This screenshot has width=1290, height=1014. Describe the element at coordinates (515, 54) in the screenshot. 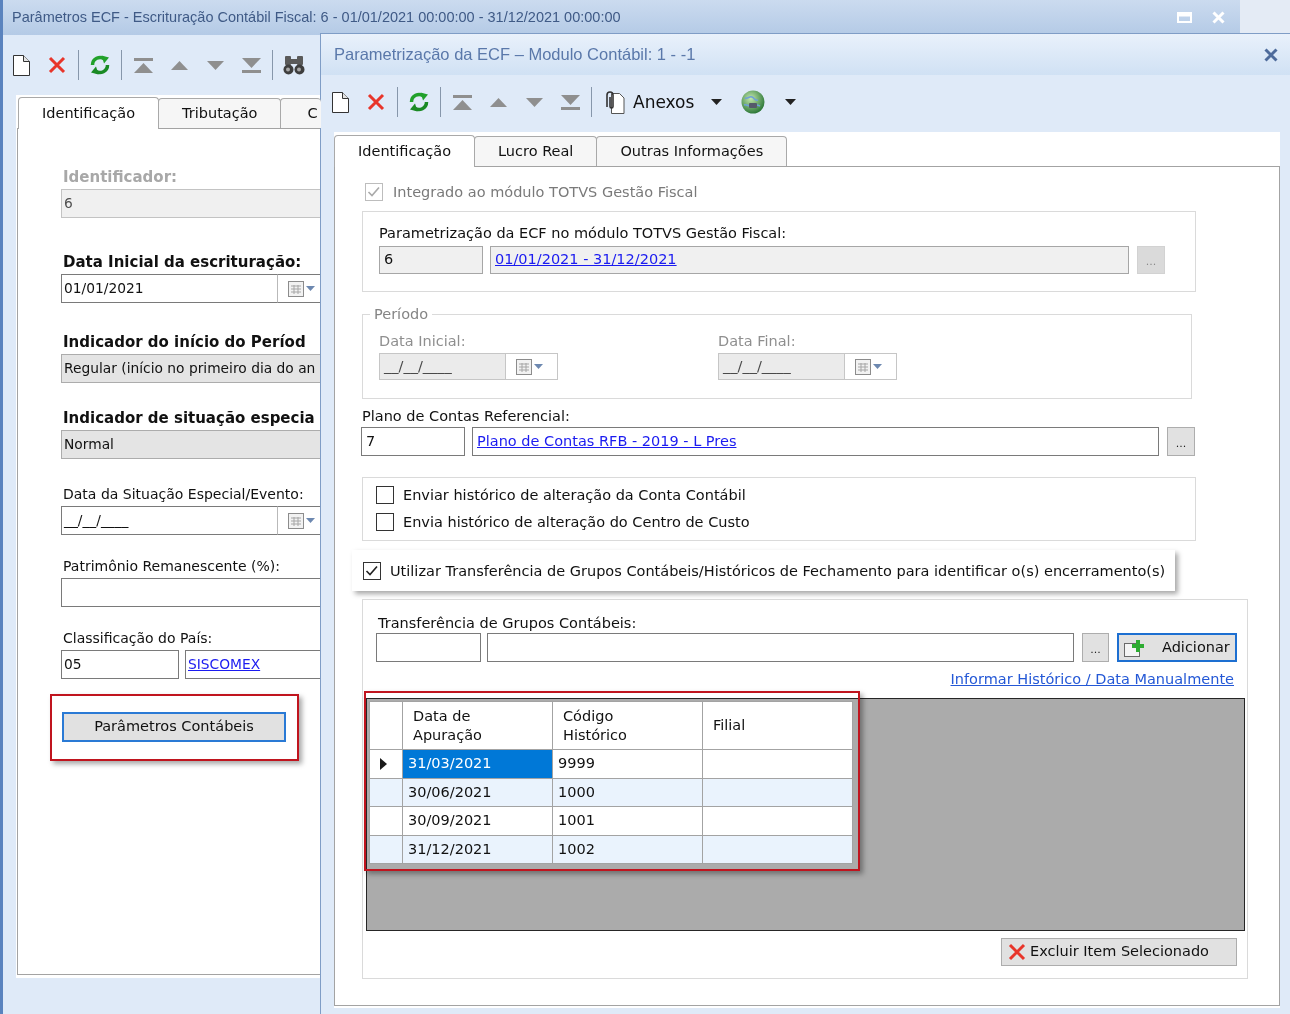

I see `window-title: Parametrização da ECF – Modulo Contábil: 1 - -1` at that location.